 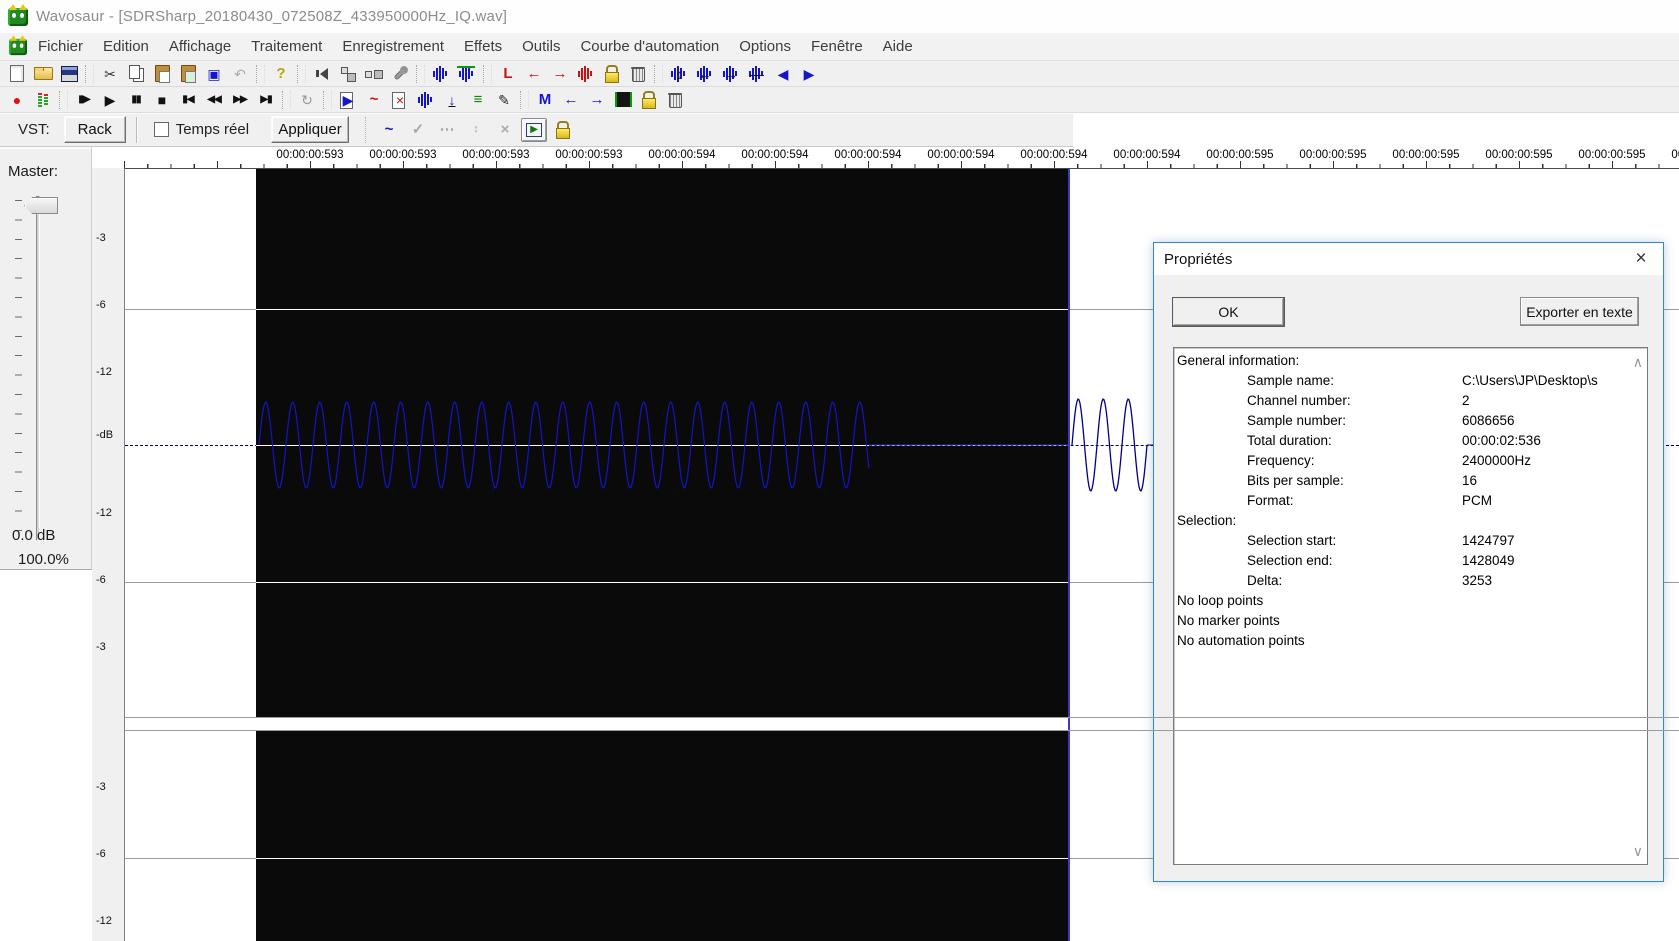 What do you see at coordinates (214, 74) in the screenshot?
I see `crop-selection-icon: ▣` at bounding box center [214, 74].